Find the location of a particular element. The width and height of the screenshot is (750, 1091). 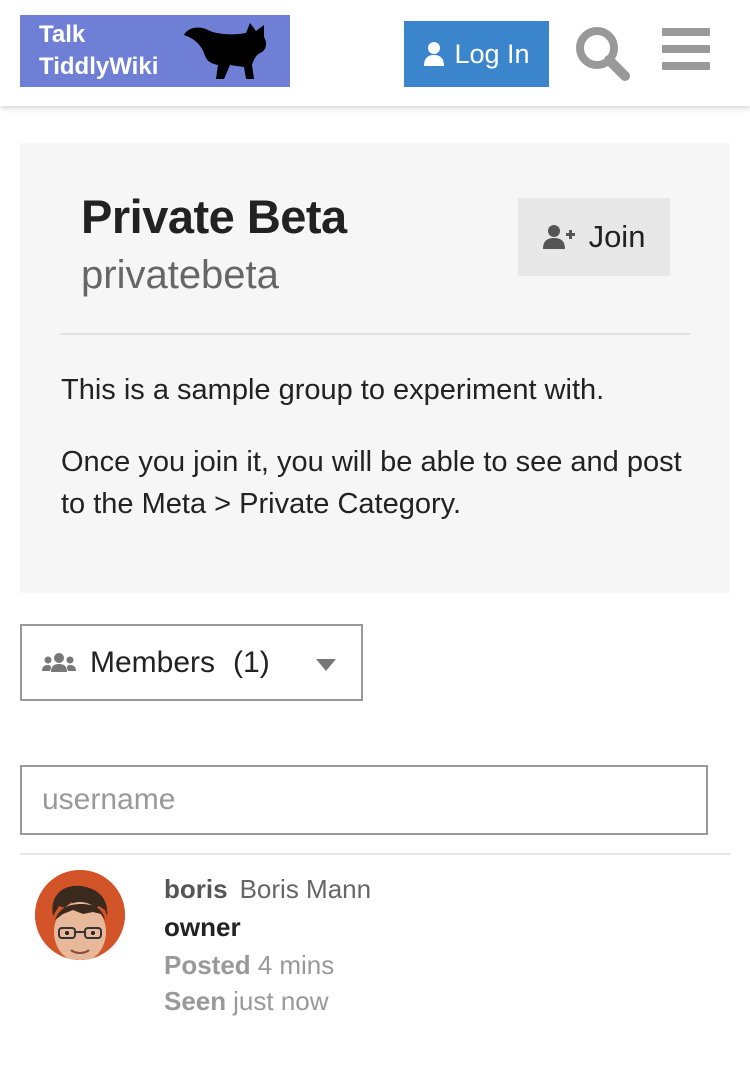

search-icon is located at coordinates (603, 54).